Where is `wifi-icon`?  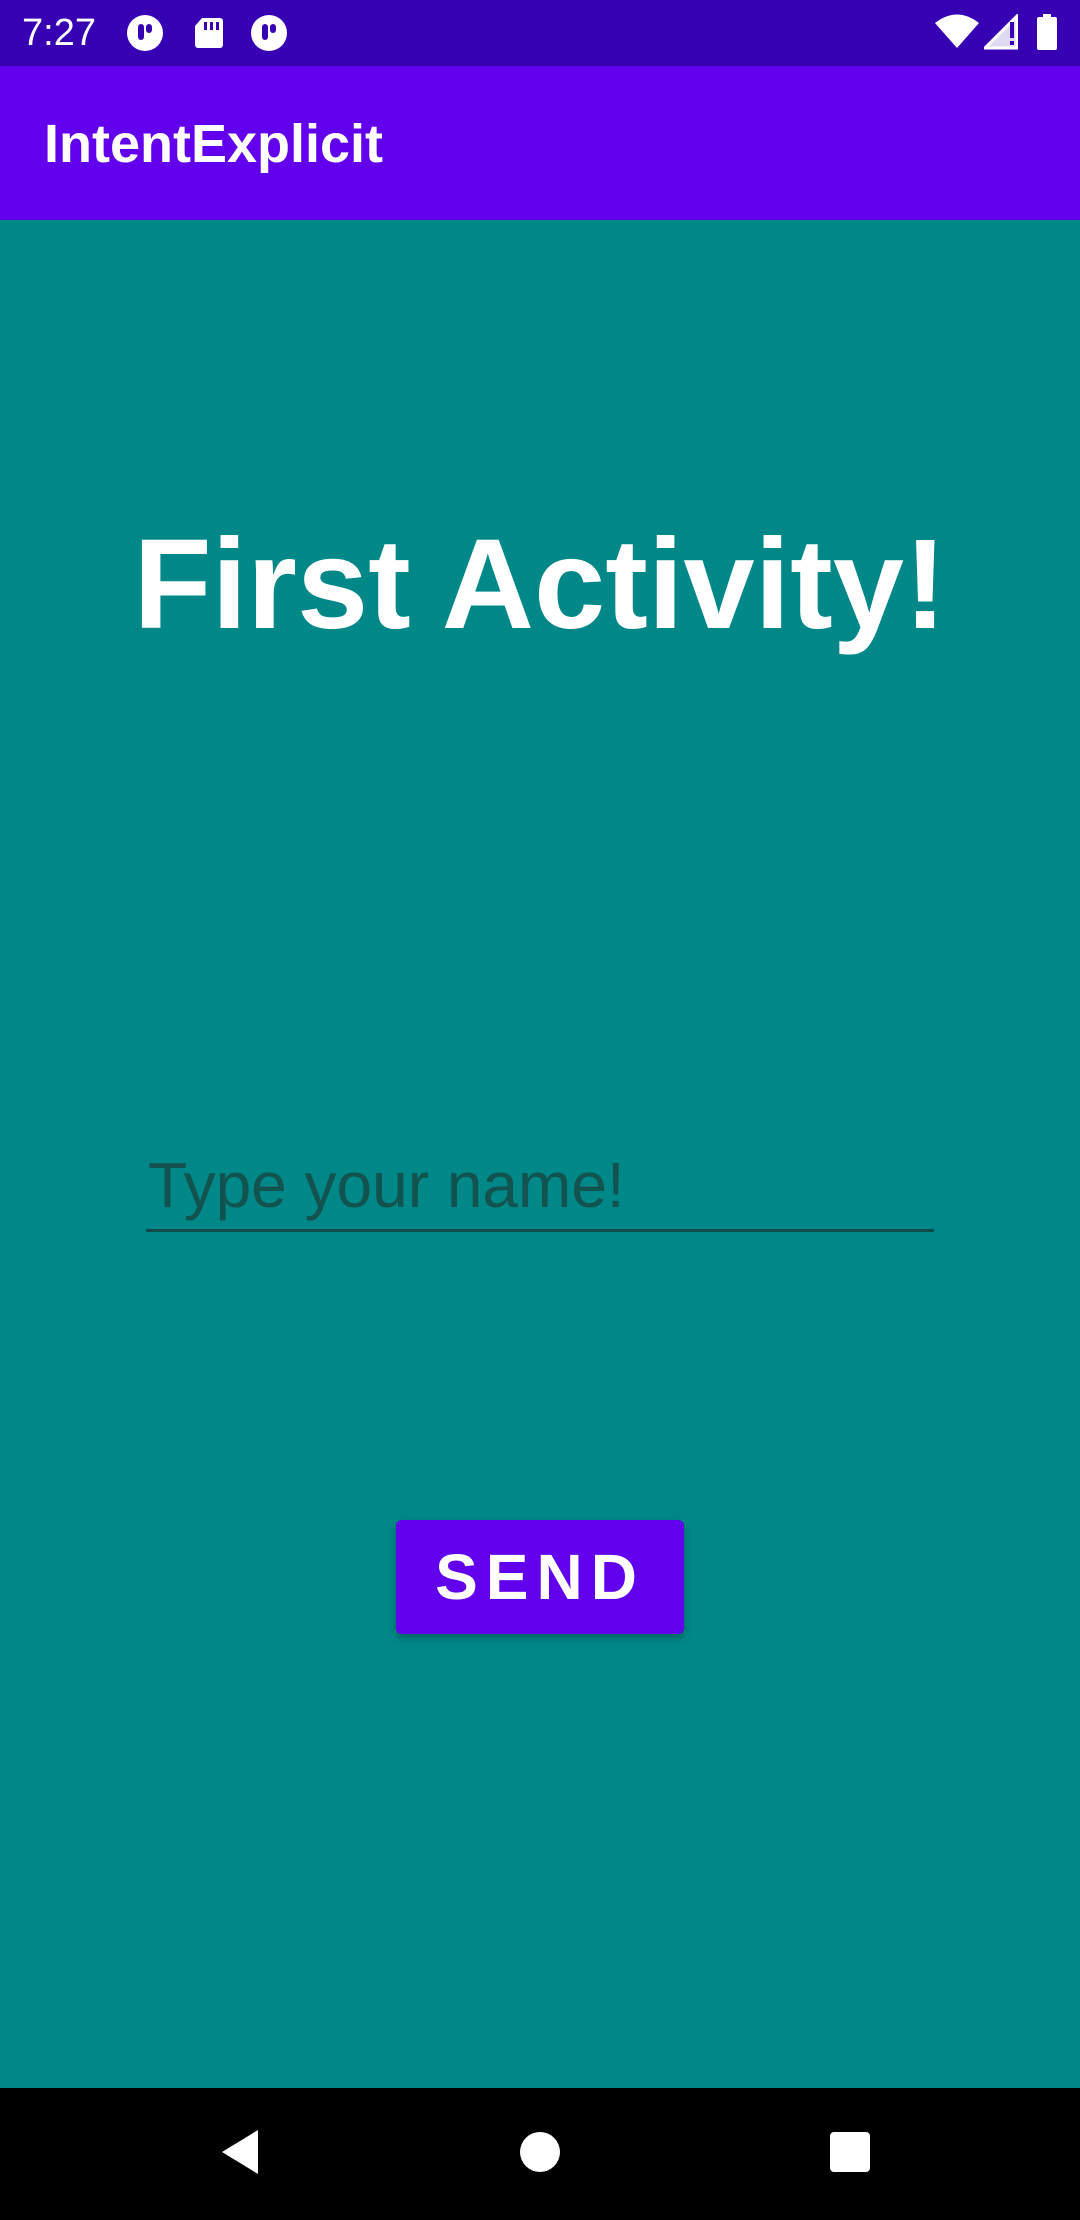
wifi-icon is located at coordinates (957, 34).